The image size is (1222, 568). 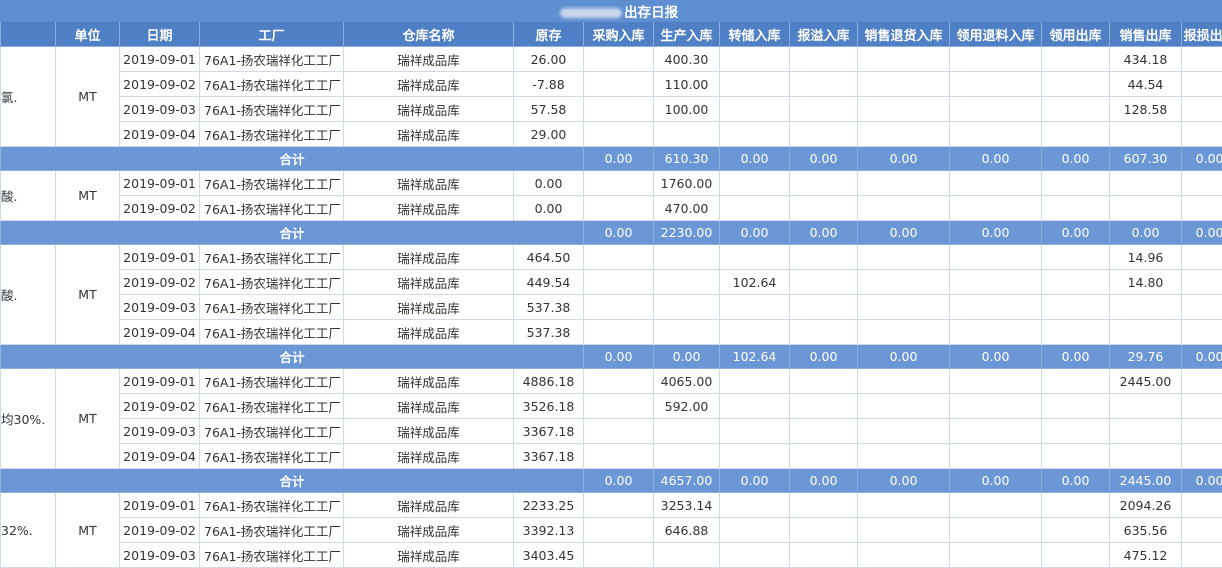 I want to click on column-header: 原存, so click(x=548, y=34).